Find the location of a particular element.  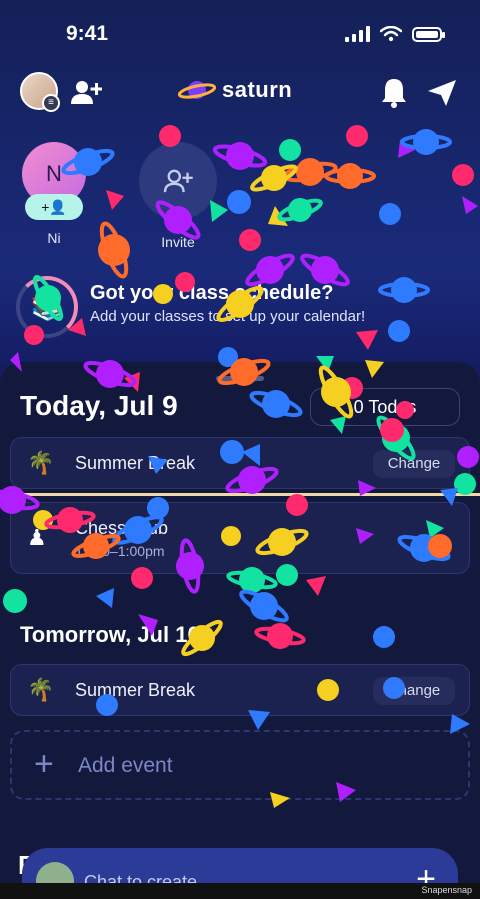

books-icon: 📚 is located at coordinates (47, 307).